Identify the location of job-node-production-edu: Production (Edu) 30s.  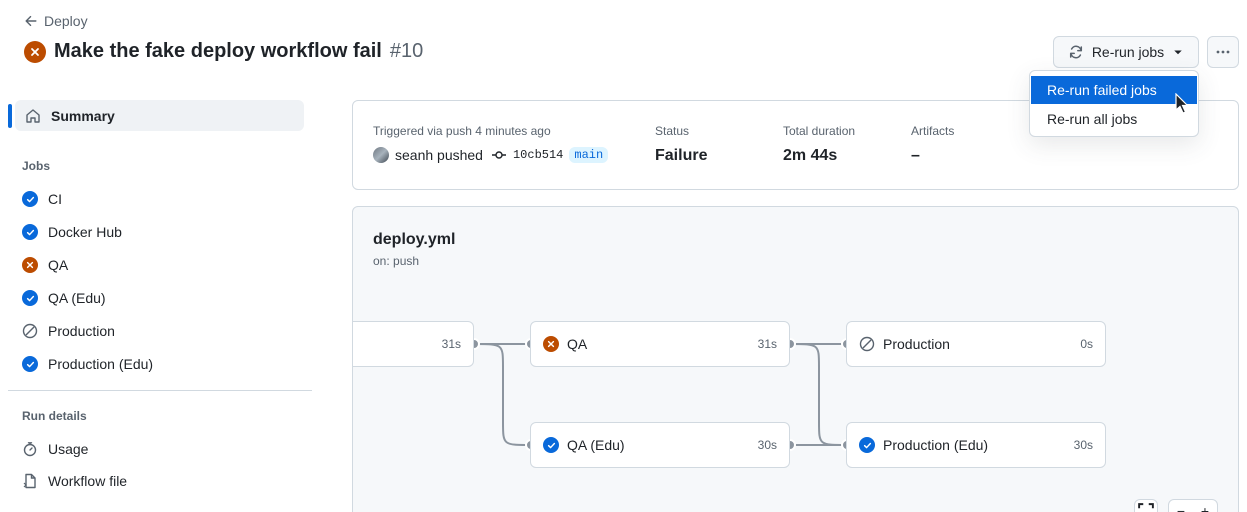
(976, 445).